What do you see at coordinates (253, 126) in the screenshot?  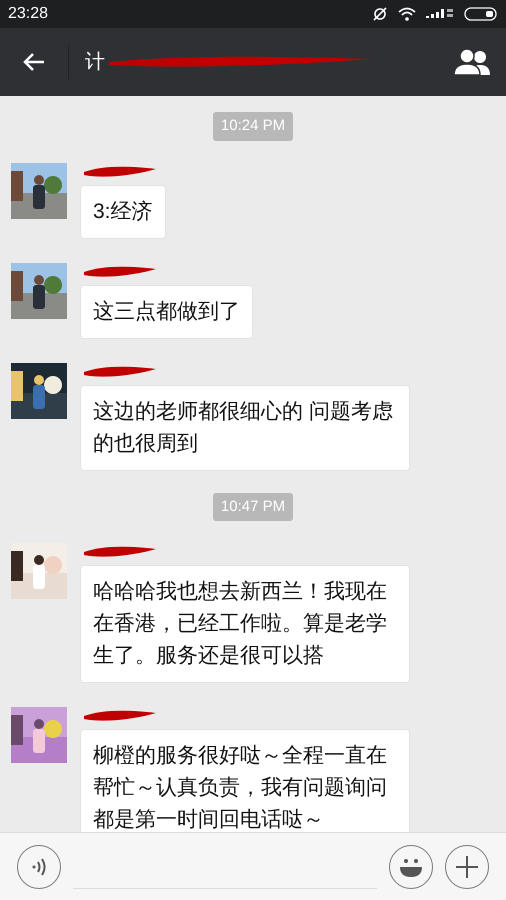 I see `timestamp: 10:24 PM` at bounding box center [253, 126].